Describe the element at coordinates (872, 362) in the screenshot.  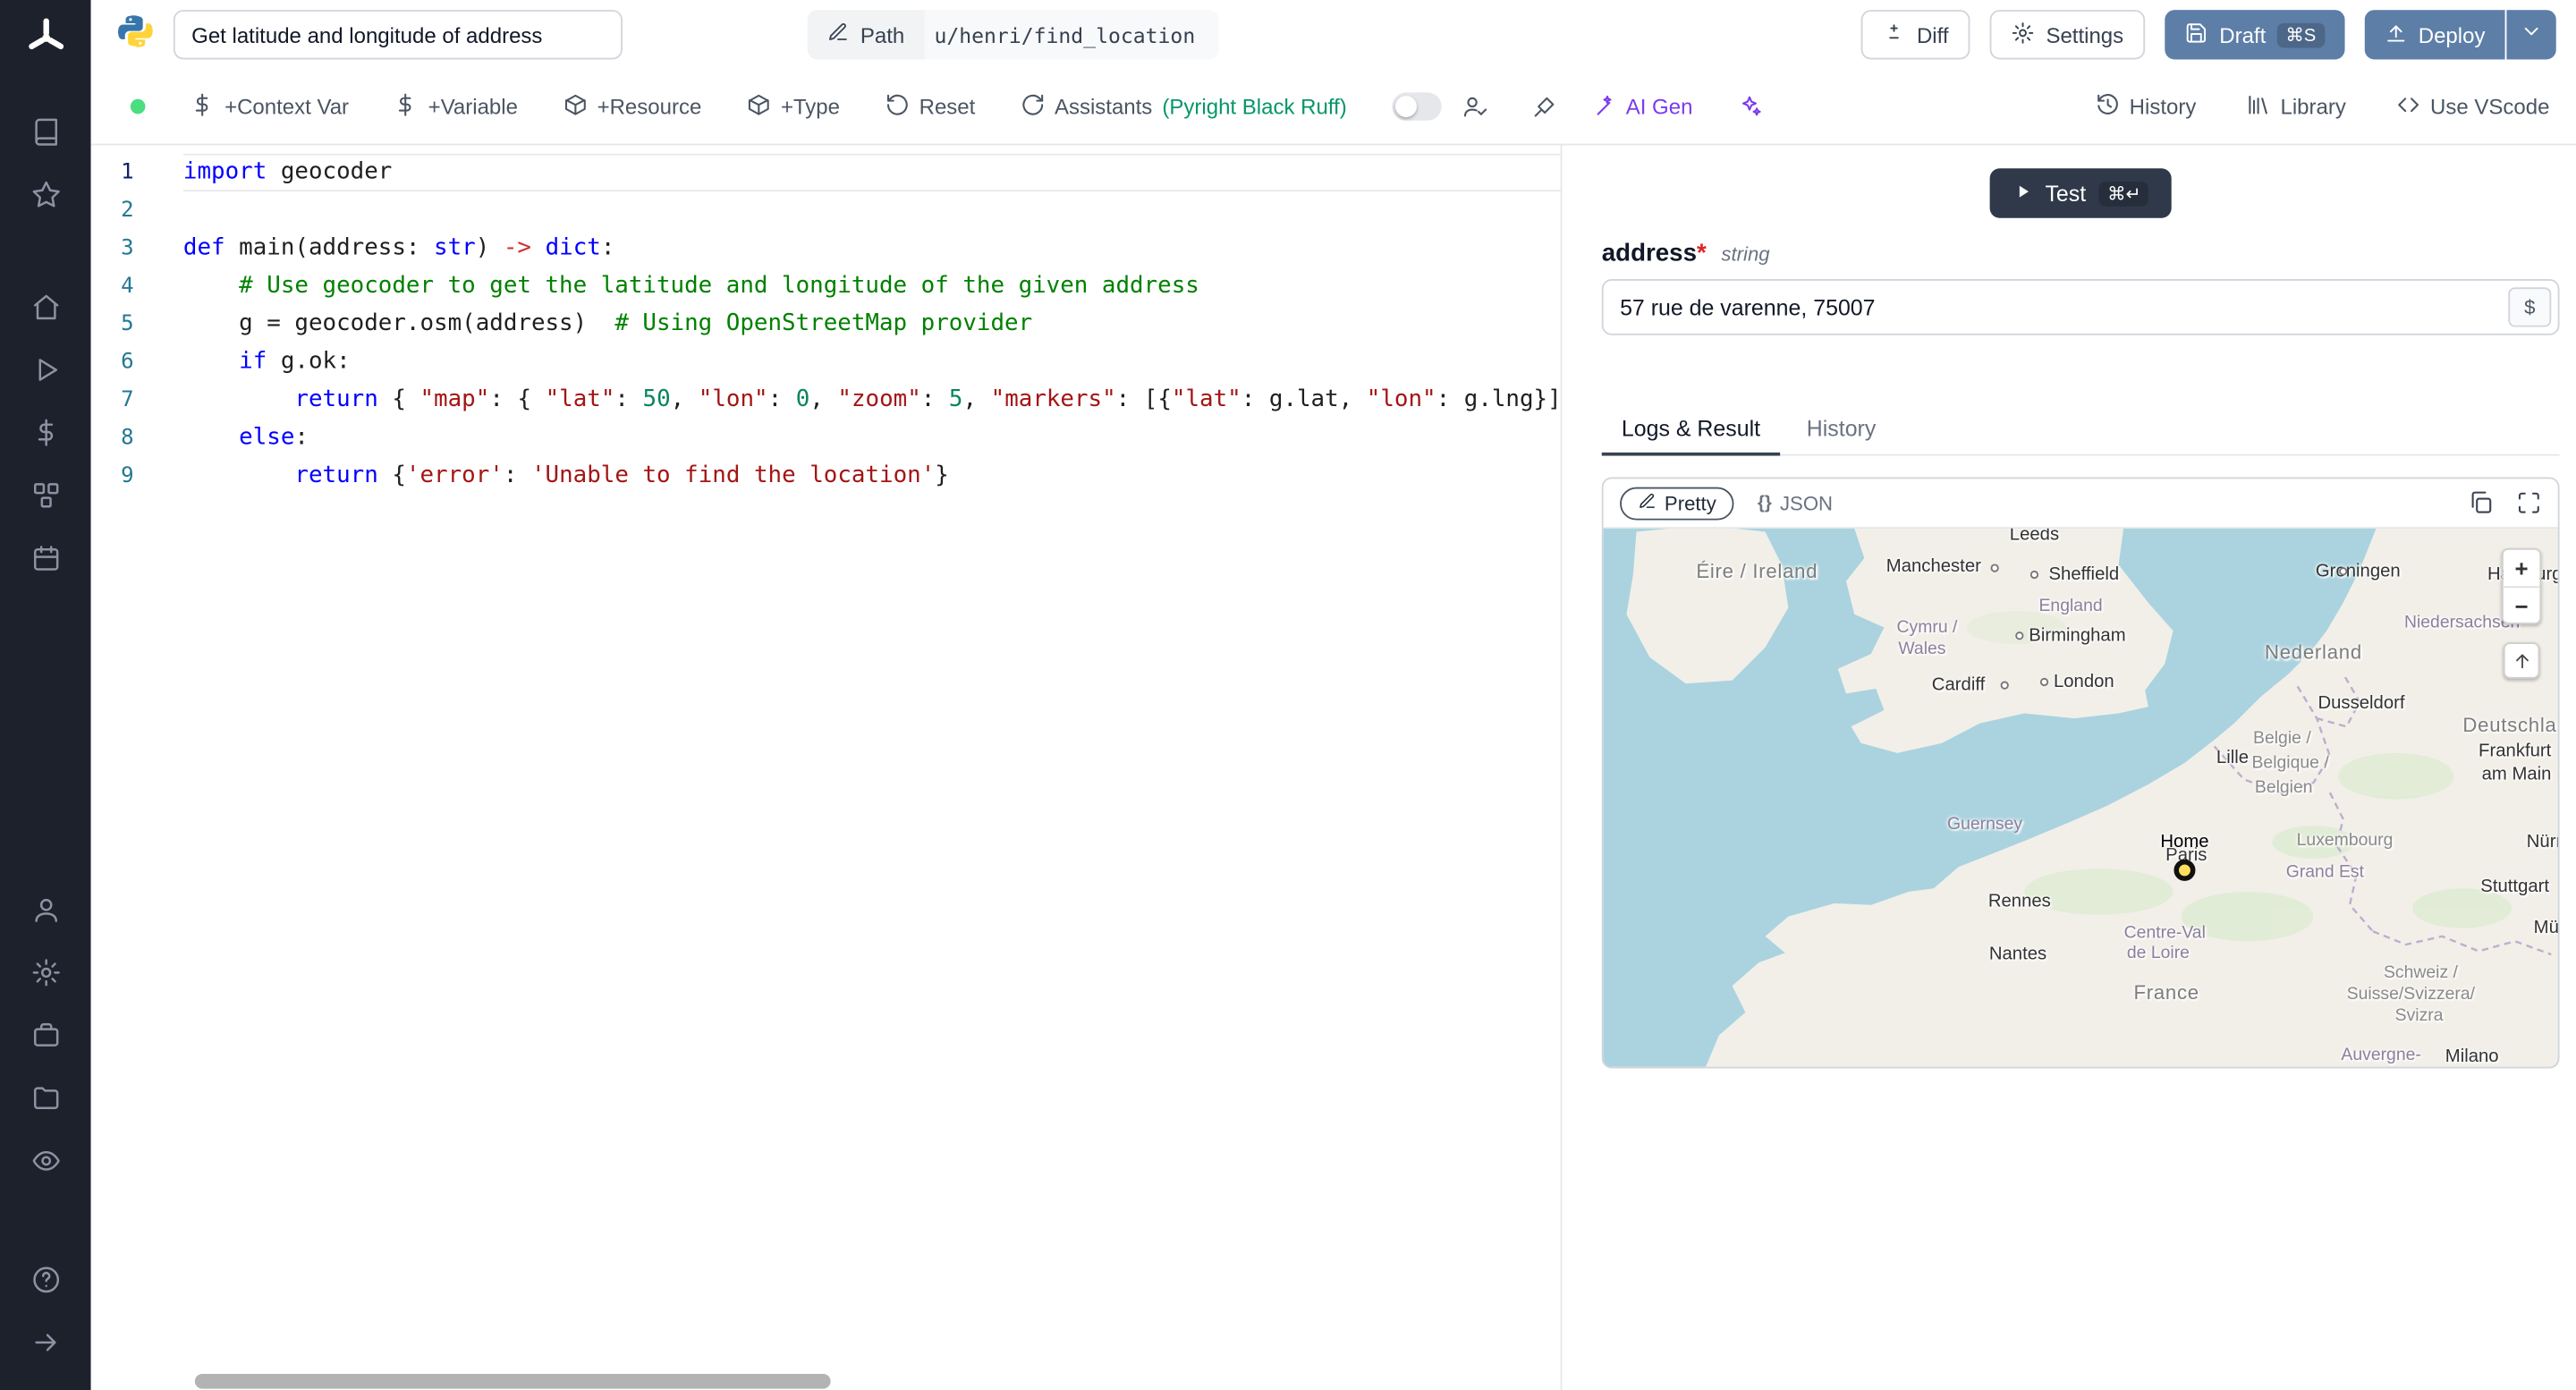
I see `code-line: if g.ok:` at that location.